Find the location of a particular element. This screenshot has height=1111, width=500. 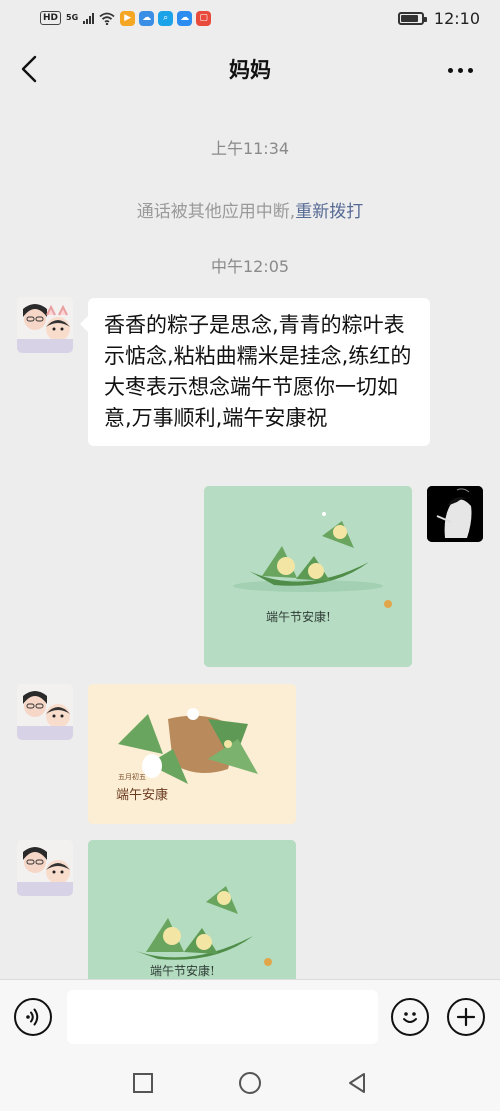

voice-icon is located at coordinates (33, 1017).